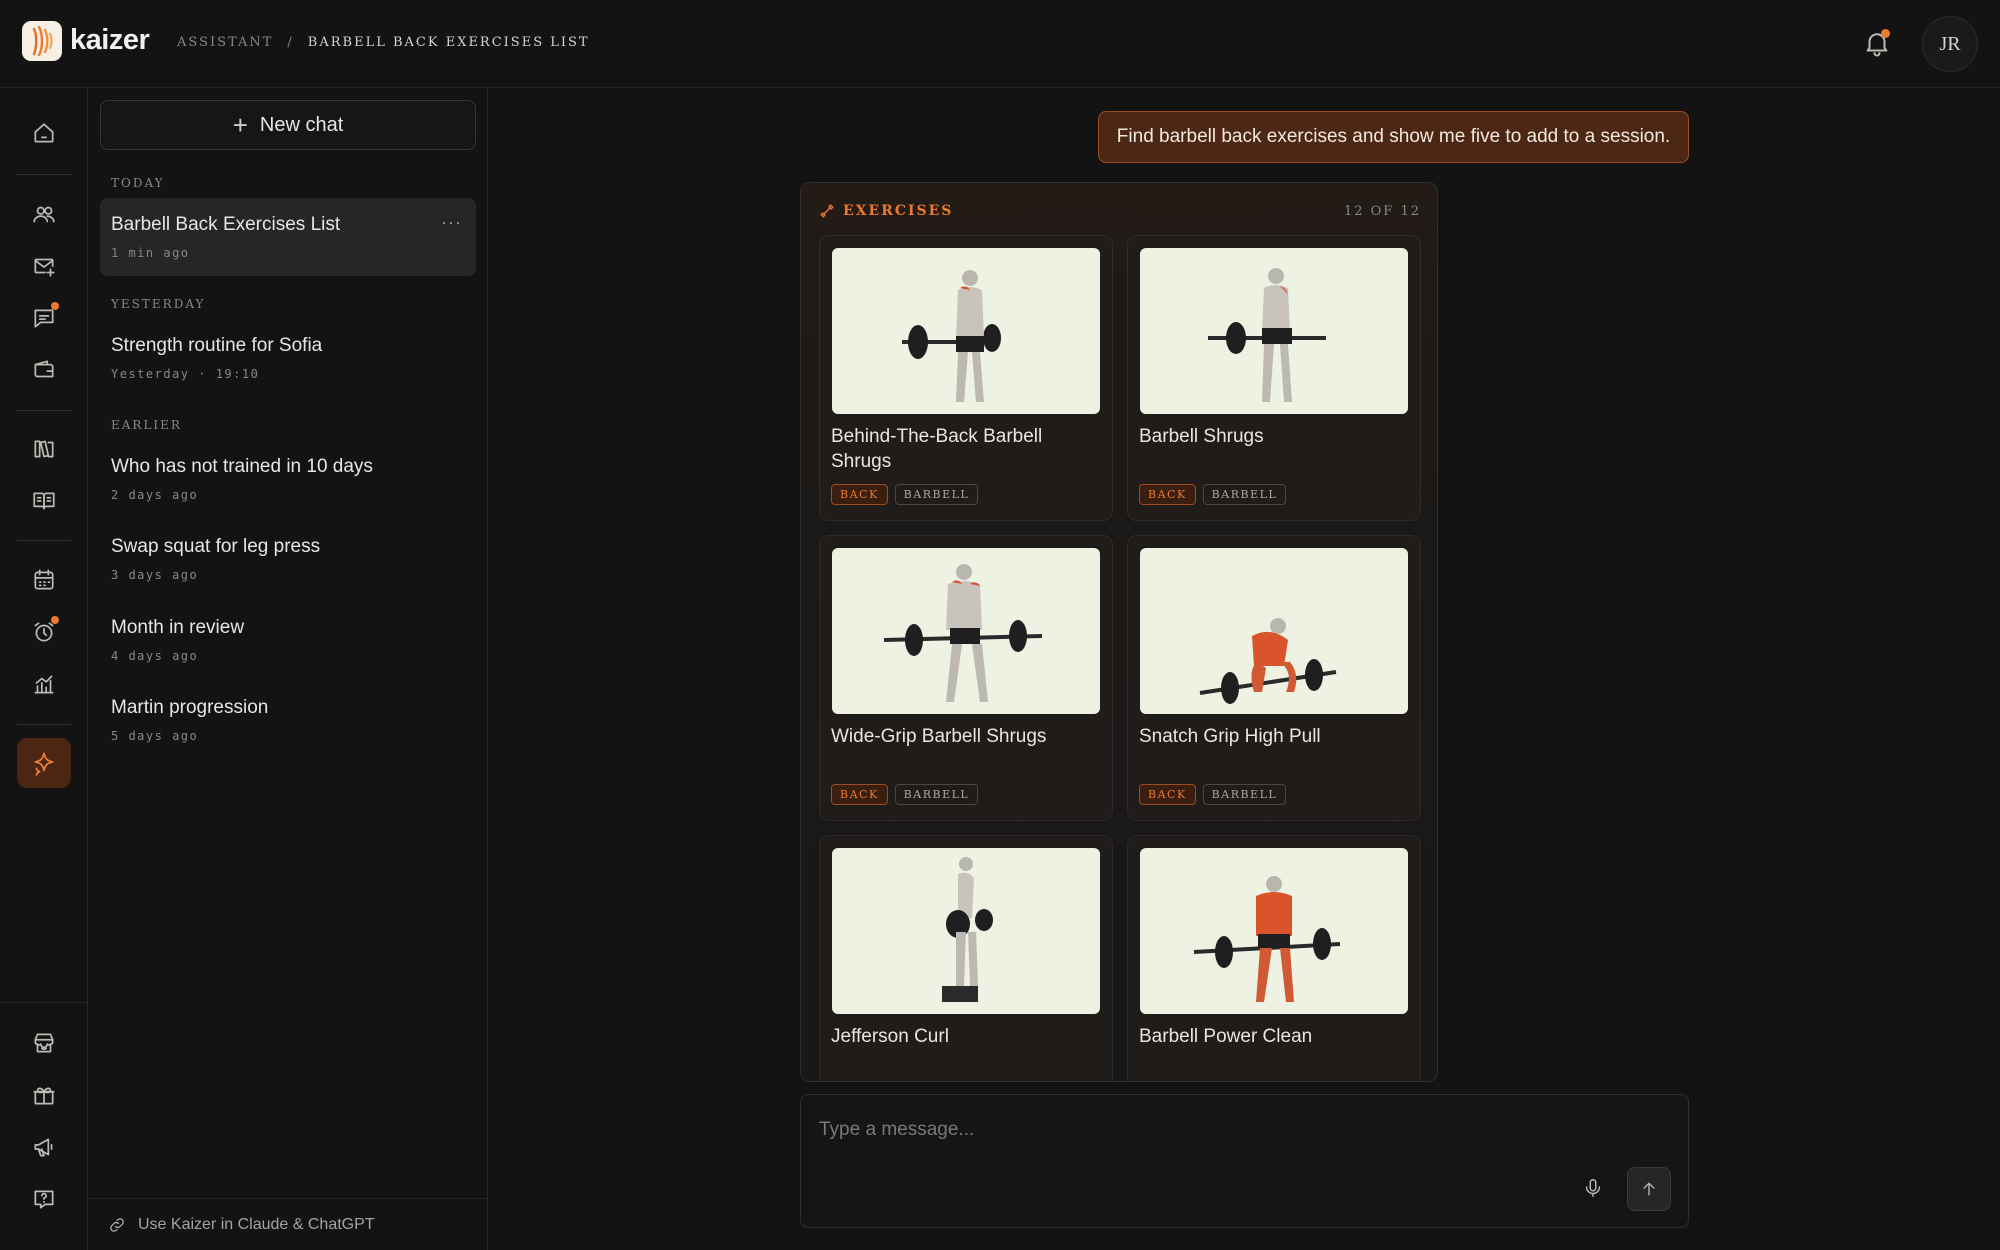 The image size is (2000, 1250). I want to click on breadcrumb-current: BARBELL BACK EXERCISES LIST, so click(448, 42).